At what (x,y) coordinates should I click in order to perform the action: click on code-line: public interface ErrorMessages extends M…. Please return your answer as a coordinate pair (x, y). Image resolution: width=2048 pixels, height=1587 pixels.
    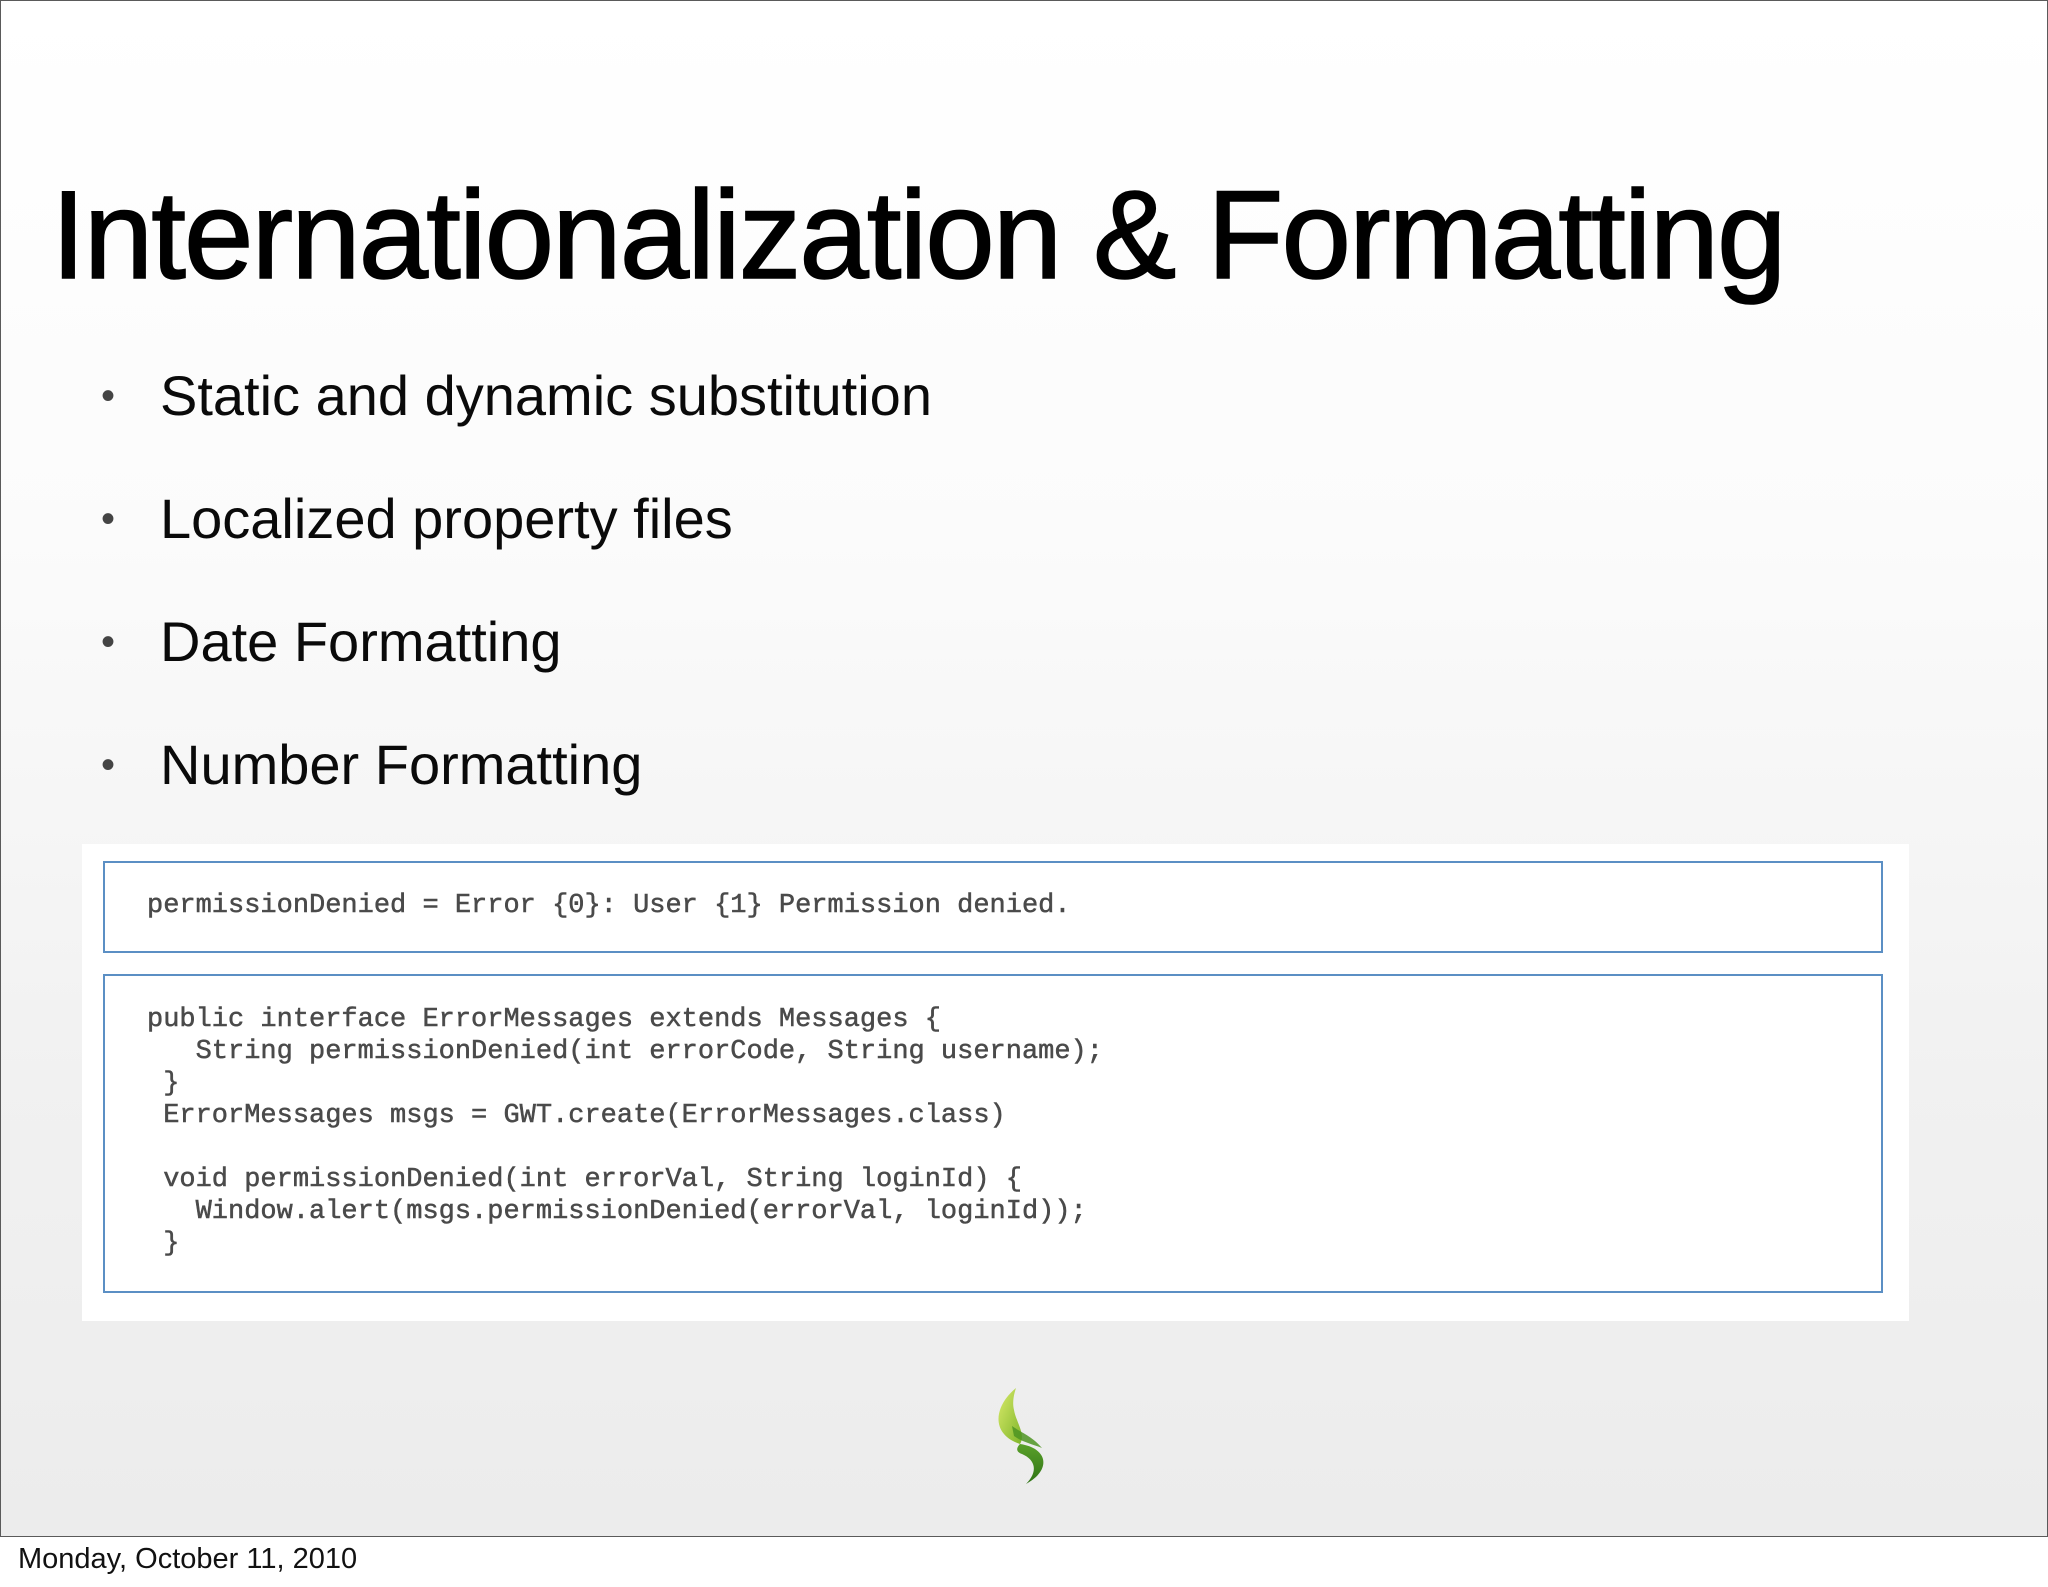
    Looking at the image, I should click on (544, 1020).